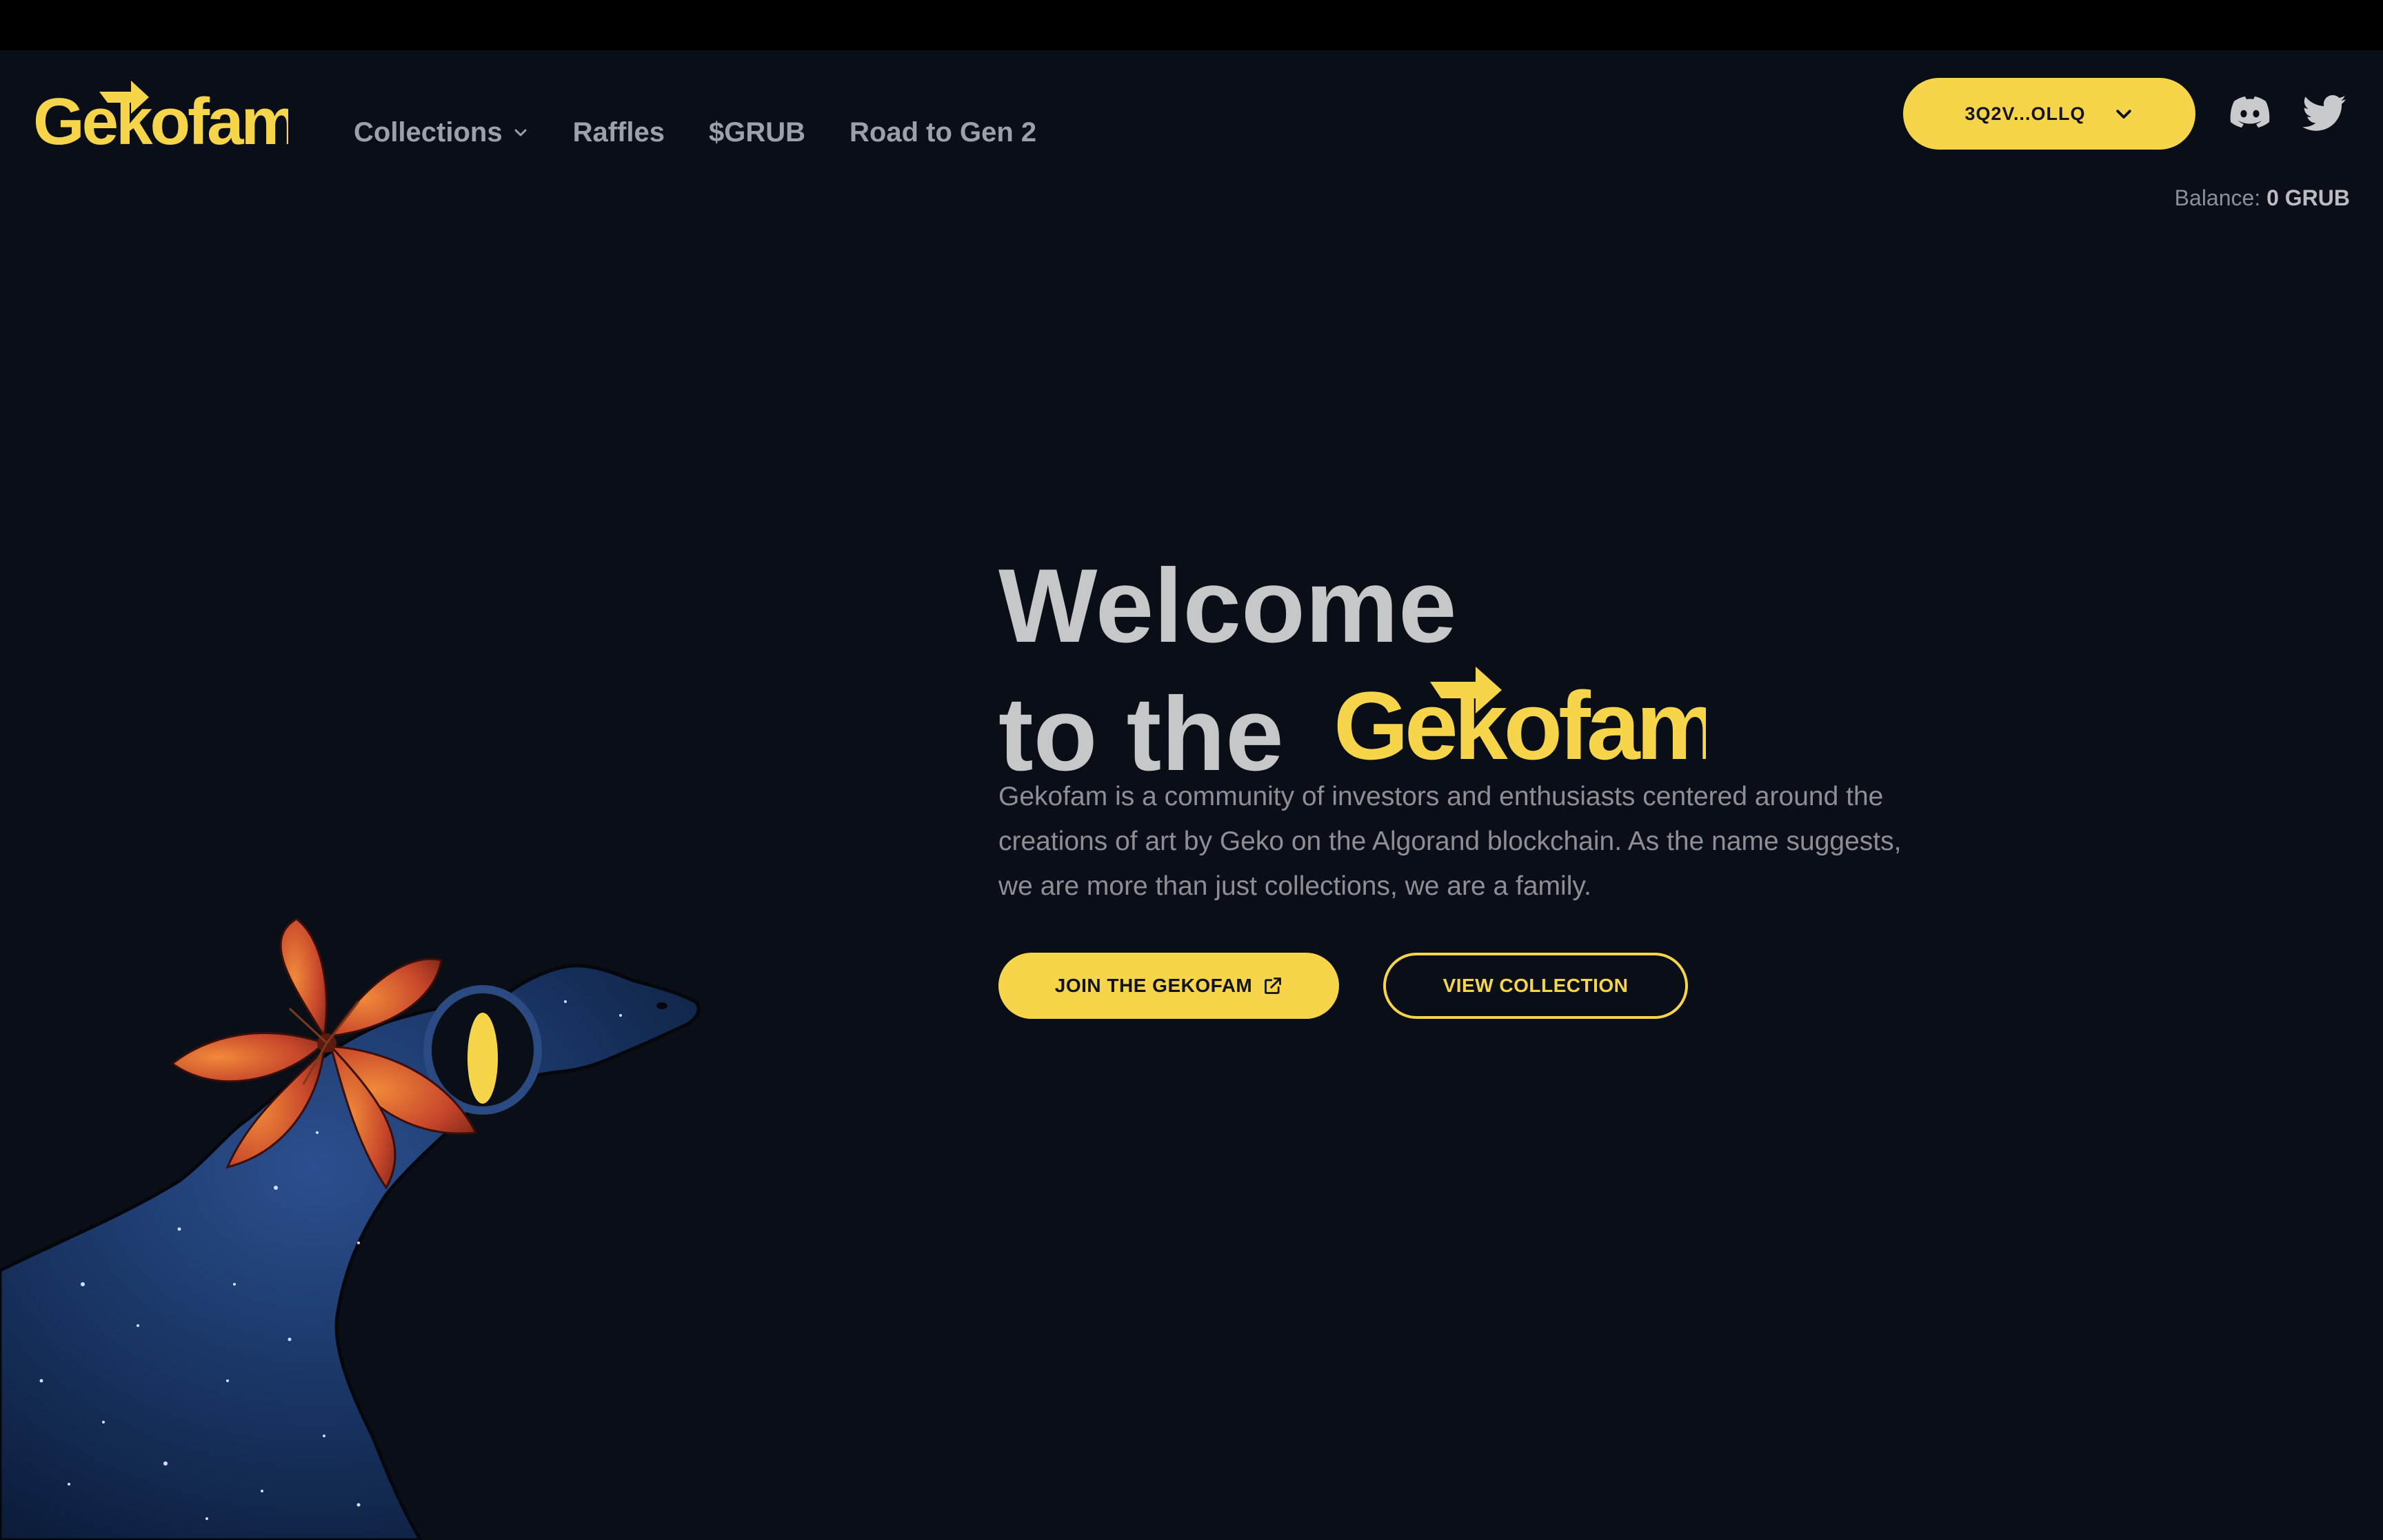 This screenshot has height=1540, width=2383. Describe the element at coordinates (2262, 198) in the screenshot. I see `balance: Balance: 0 GRUB` at that location.